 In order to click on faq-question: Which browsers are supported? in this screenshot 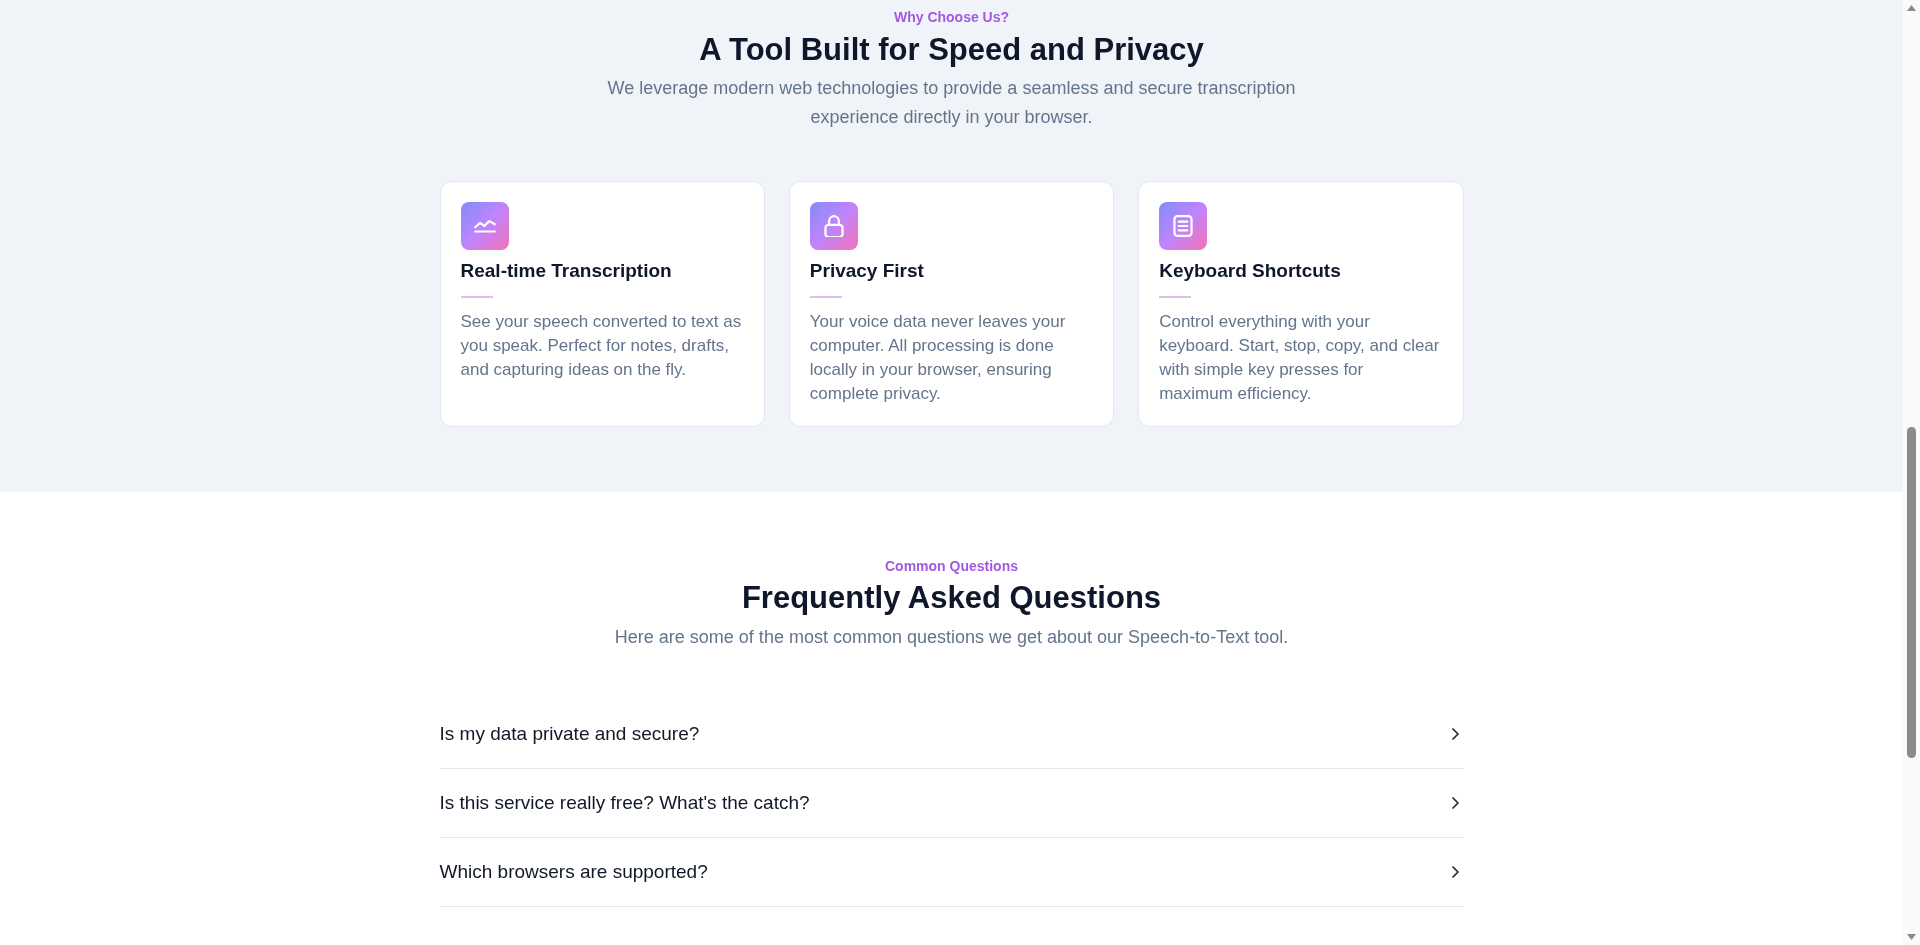, I will do `click(951, 872)`.